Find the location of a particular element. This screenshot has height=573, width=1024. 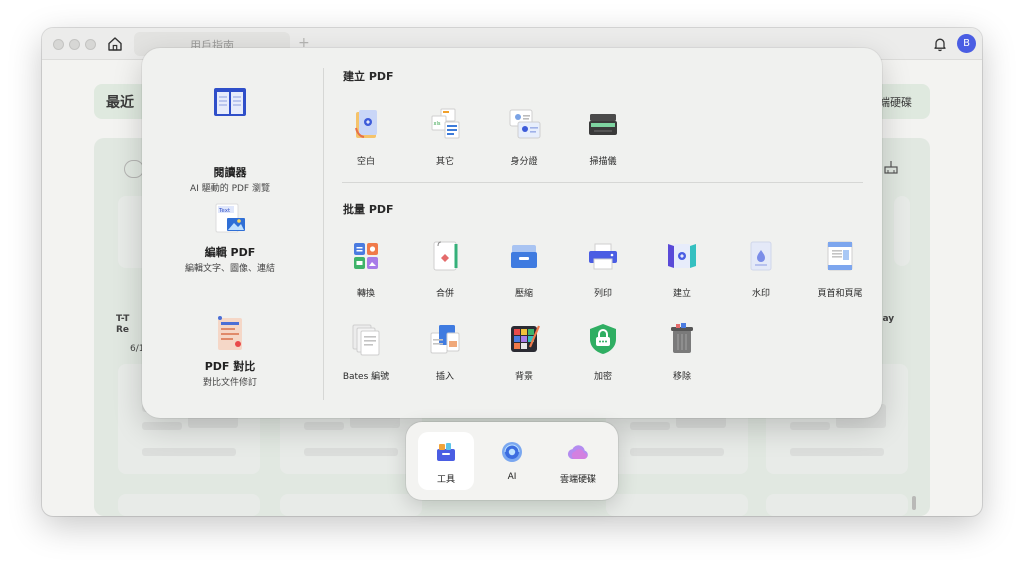

tool-label: 列印 is located at coordinates (602, 294).